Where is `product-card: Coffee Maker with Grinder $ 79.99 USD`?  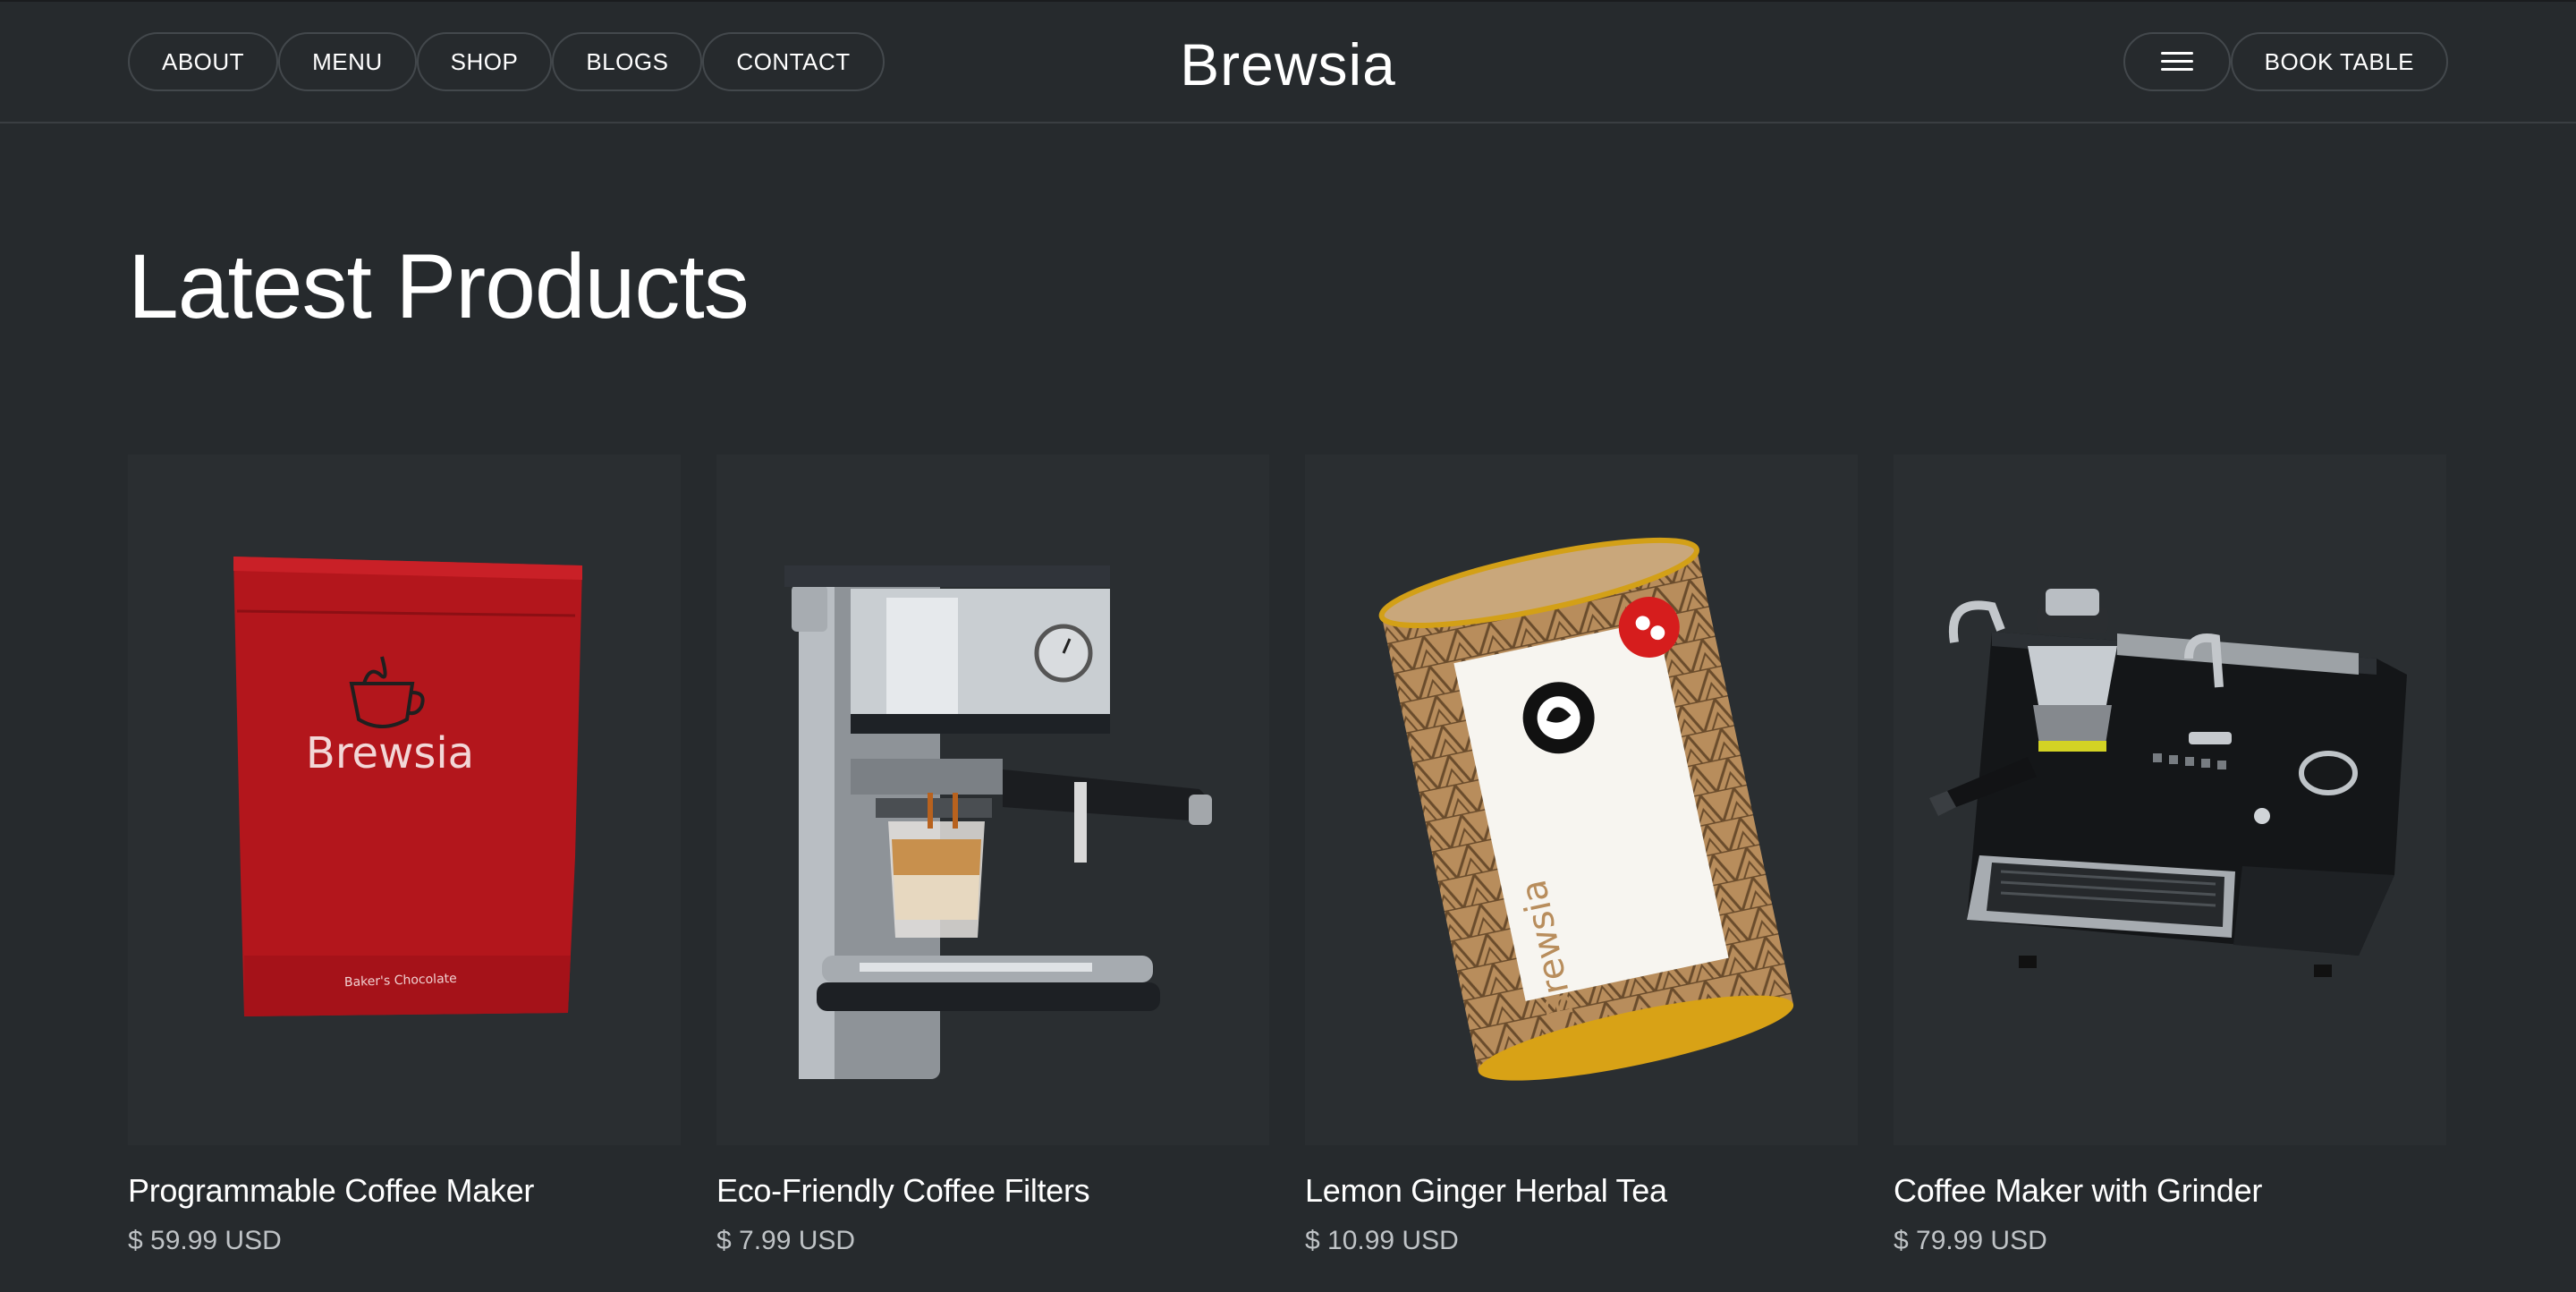
product-card: Coffee Maker with Grinder $ 79.99 USD is located at coordinates (2170, 855).